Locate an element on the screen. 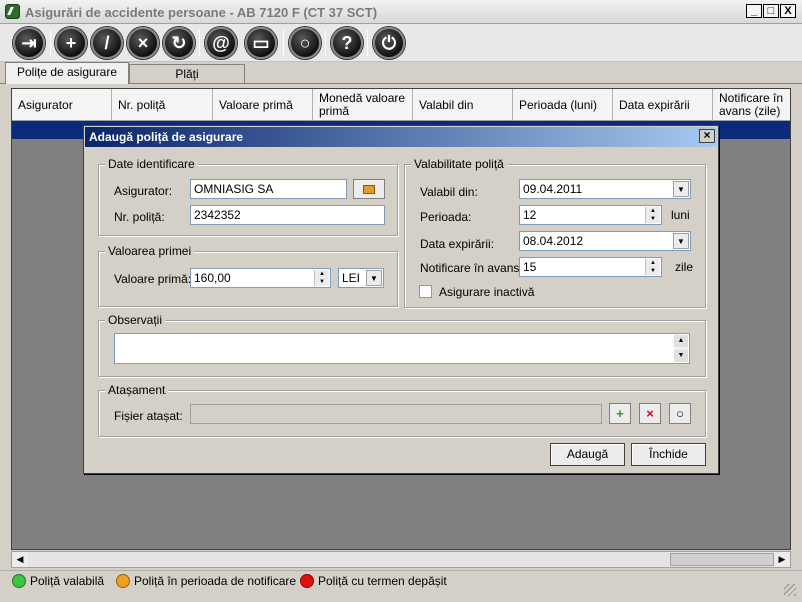  column-header: Notificare în avans (zile) is located at coordinates (751, 105).